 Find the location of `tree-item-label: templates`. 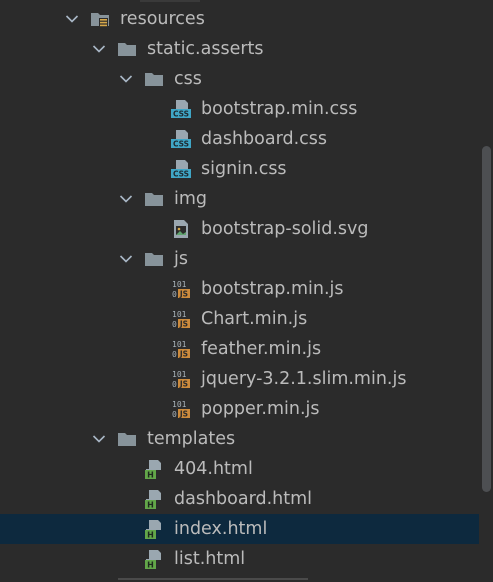

tree-item-label: templates is located at coordinates (191, 439).